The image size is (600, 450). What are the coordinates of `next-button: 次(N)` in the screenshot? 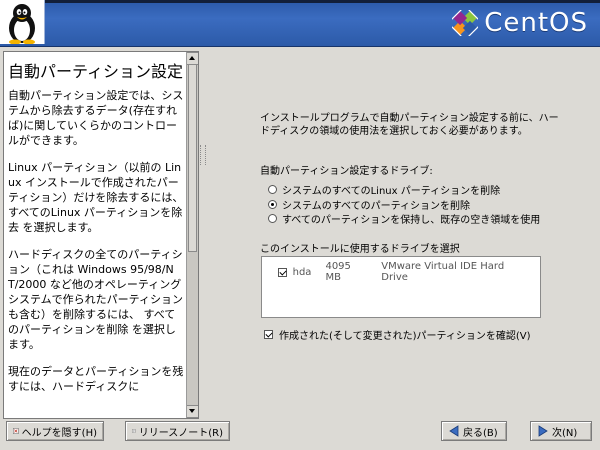 It's located at (561, 431).